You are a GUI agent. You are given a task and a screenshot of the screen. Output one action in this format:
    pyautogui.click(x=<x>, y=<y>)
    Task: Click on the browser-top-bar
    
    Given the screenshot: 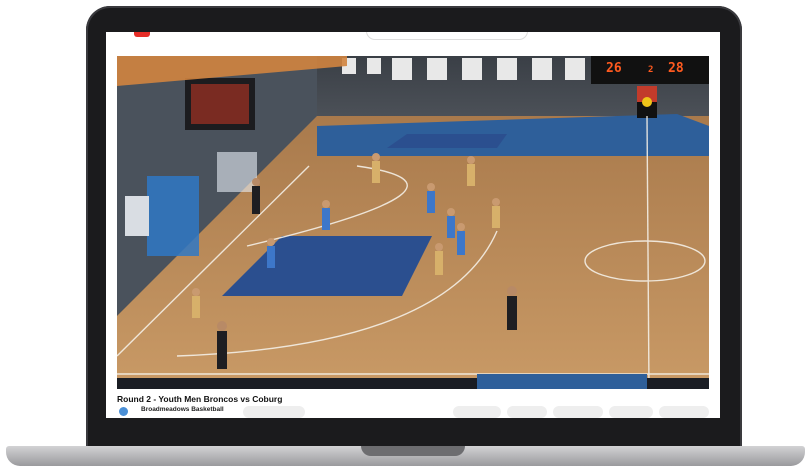 What is the action you would take?
    pyautogui.click(x=413, y=44)
    